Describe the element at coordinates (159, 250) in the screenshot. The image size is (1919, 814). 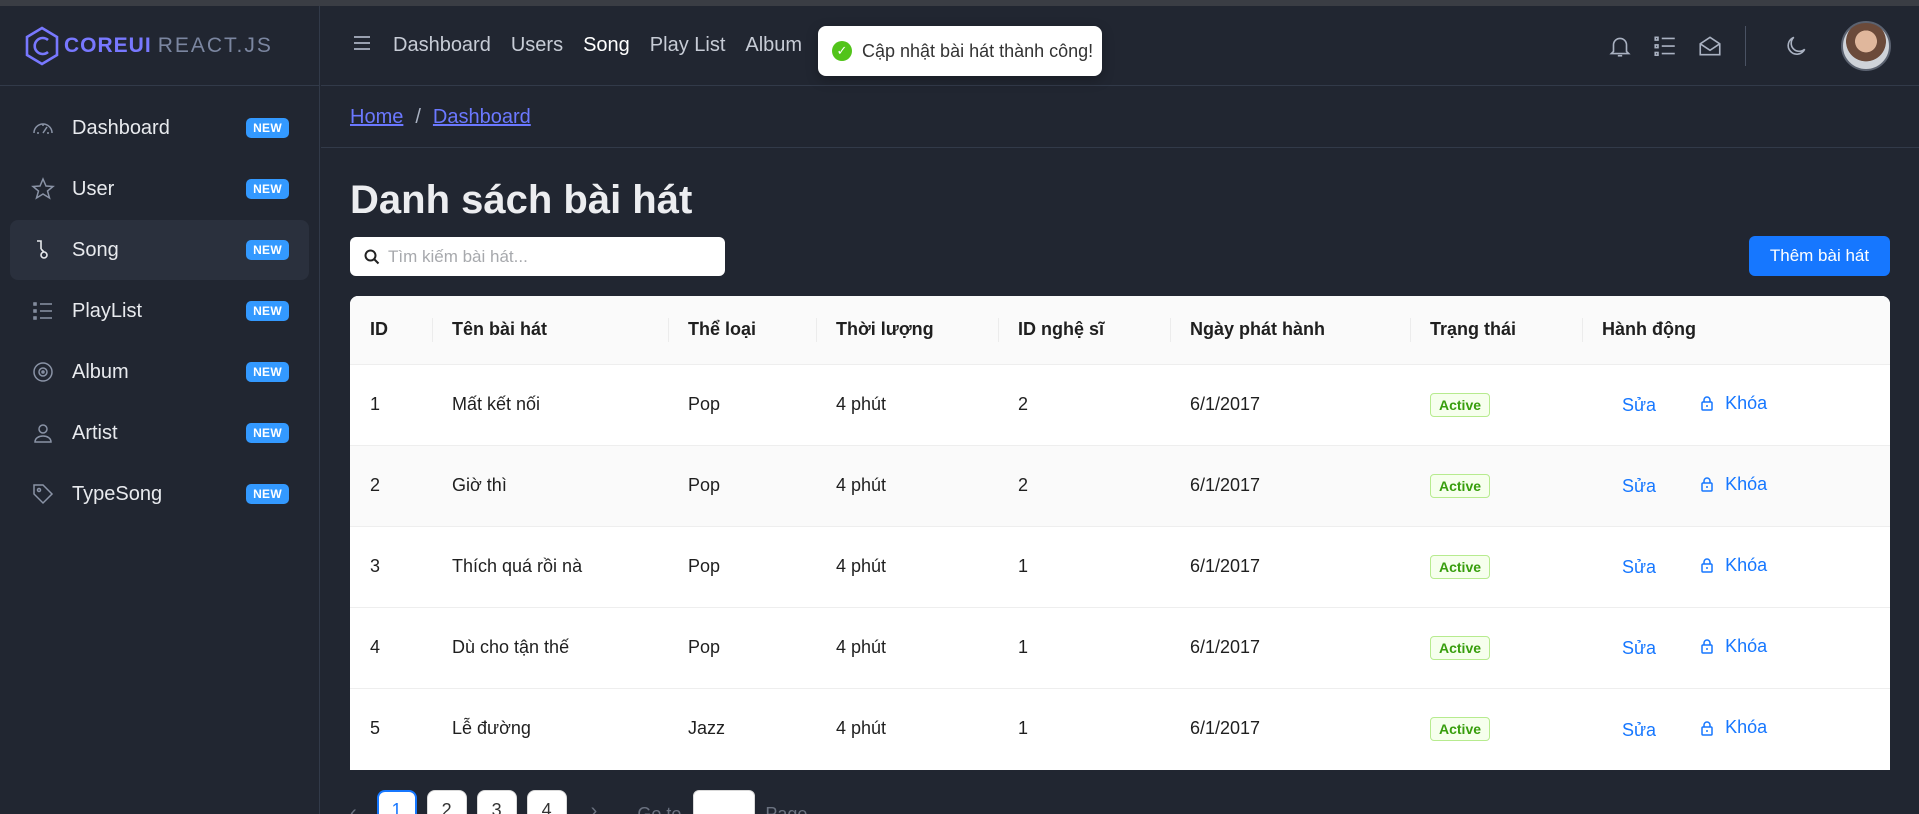
I see `sidebar-item-song: Song NEW` at that location.